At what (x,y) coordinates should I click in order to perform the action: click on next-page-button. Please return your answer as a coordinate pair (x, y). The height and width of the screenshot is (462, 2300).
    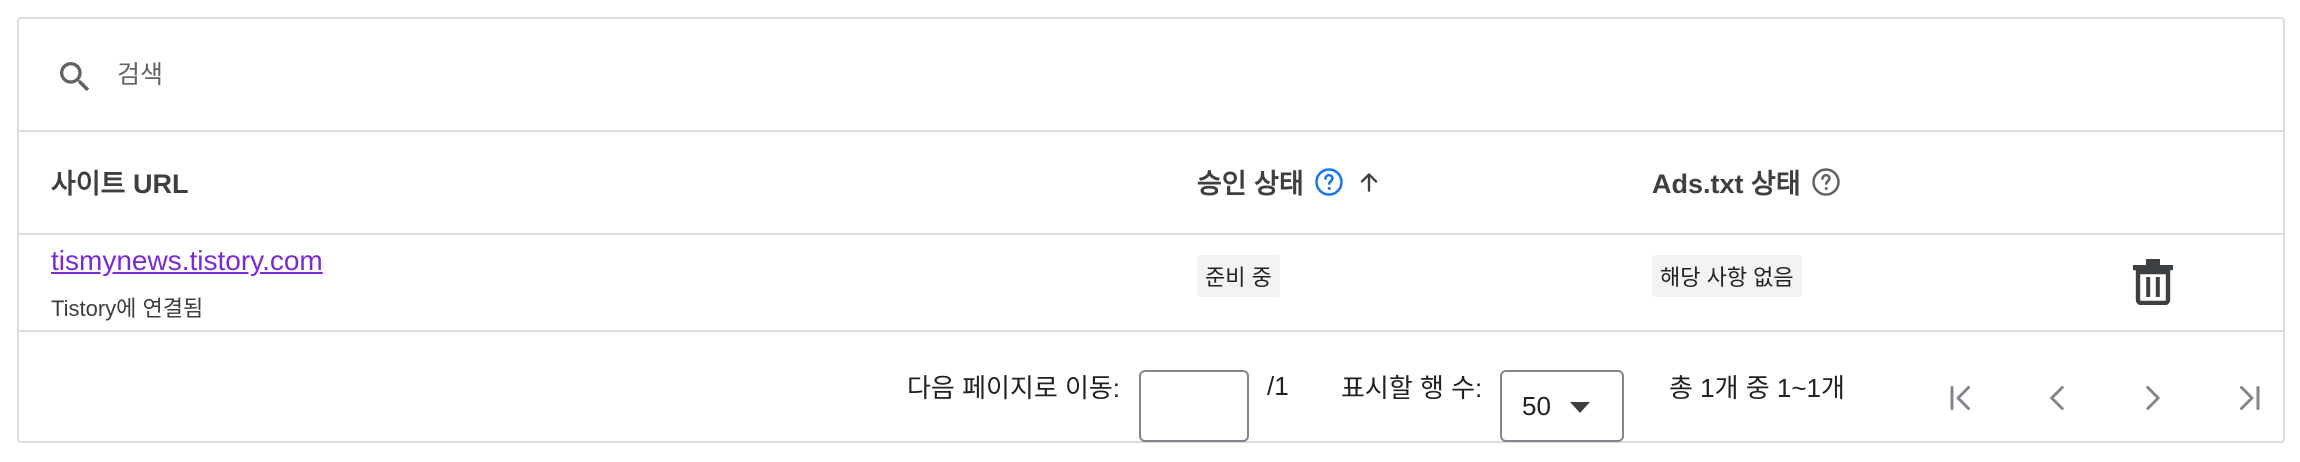
    Looking at the image, I should click on (2153, 398).